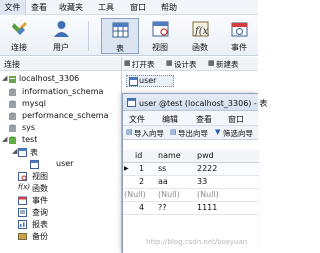 The height and width of the screenshot is (253, 320). Describe the element at coordinates (69, 237) in the screenshot. I see `tree-item-backup: 备份` at that location.